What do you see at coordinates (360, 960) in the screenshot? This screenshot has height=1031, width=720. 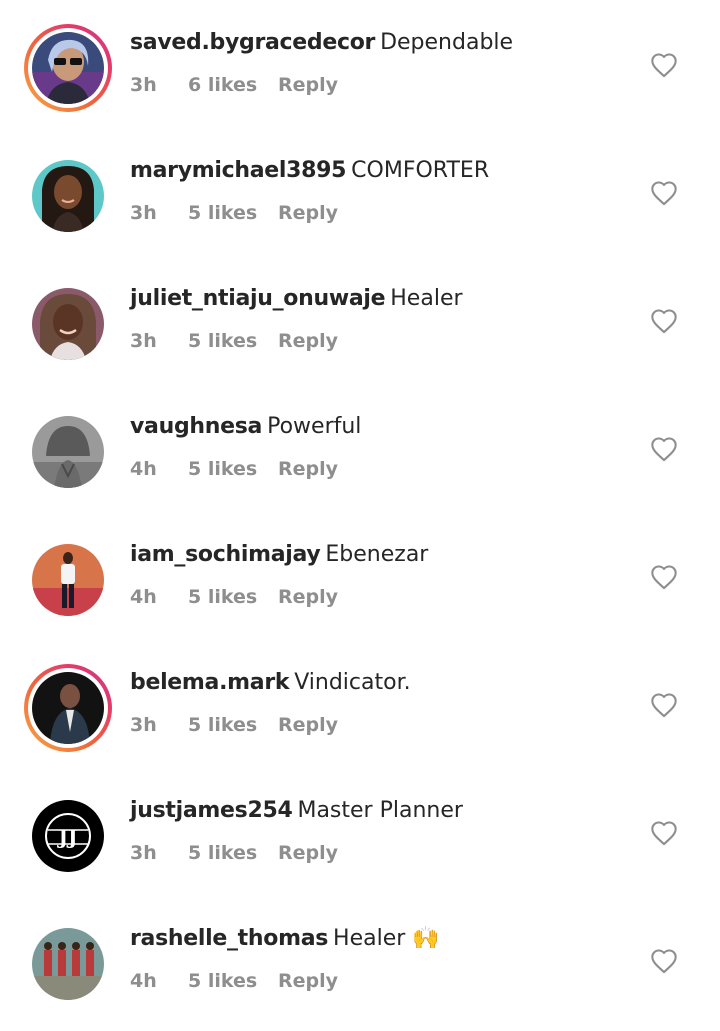 I see `comment-item: rashelle_thomas Healer 🙌 4h 5 likes Reply` at bounding box center [360, 960].